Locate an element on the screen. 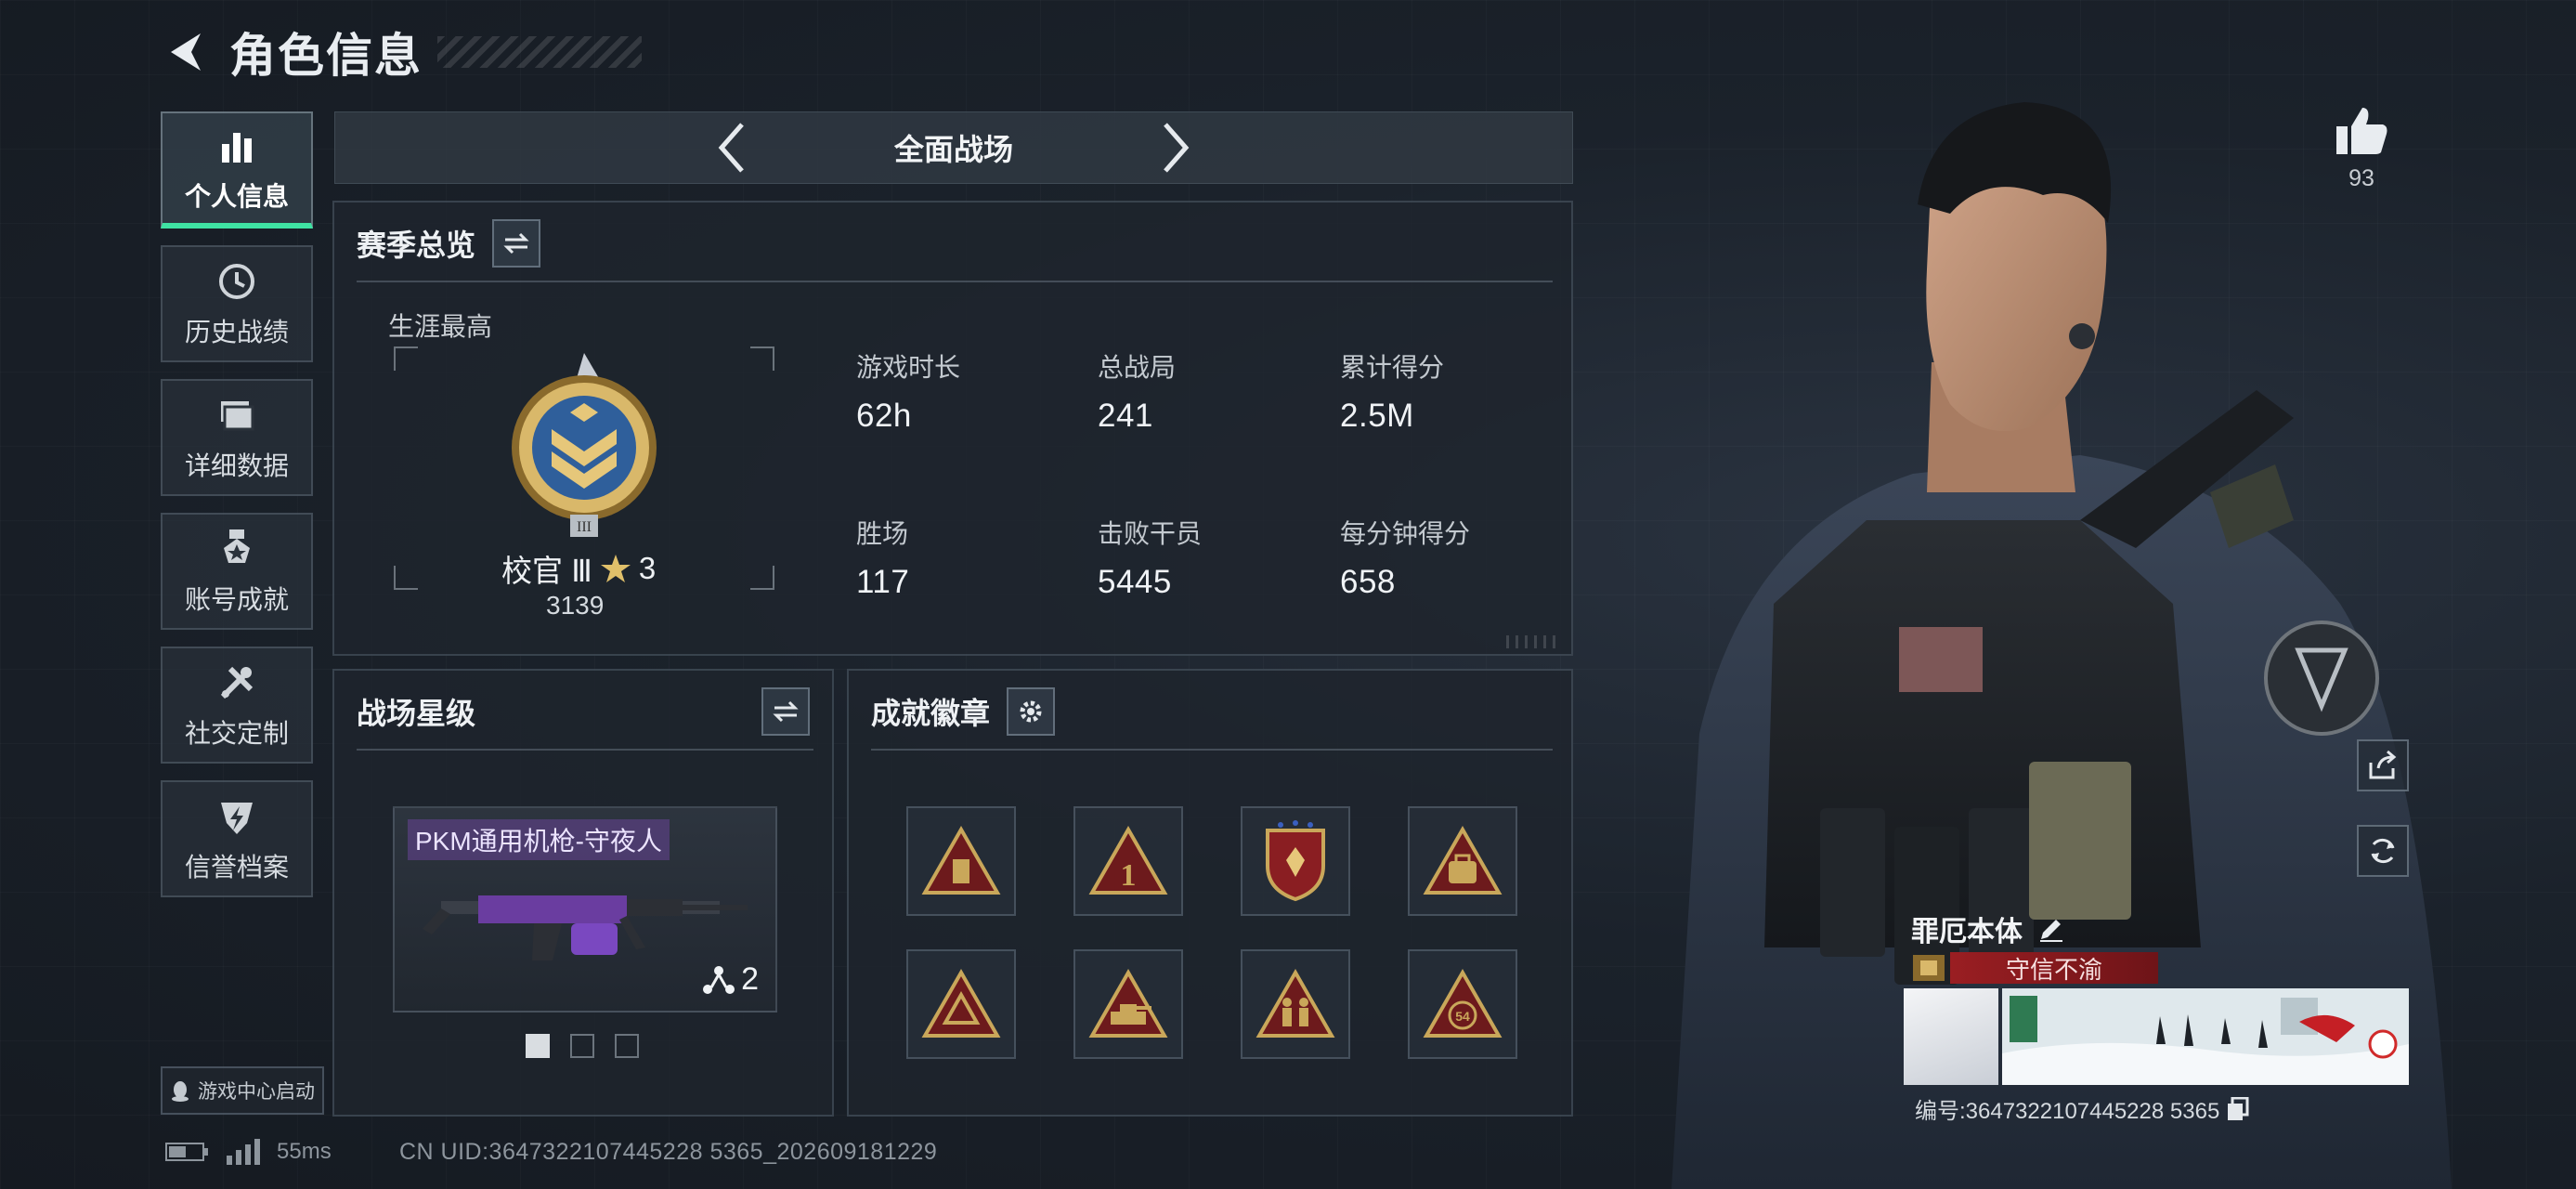 Image resolution: width=2576 pixels, height=1189 pixels. badge-soldiers-icon is located at coordinates (1295, 1003).